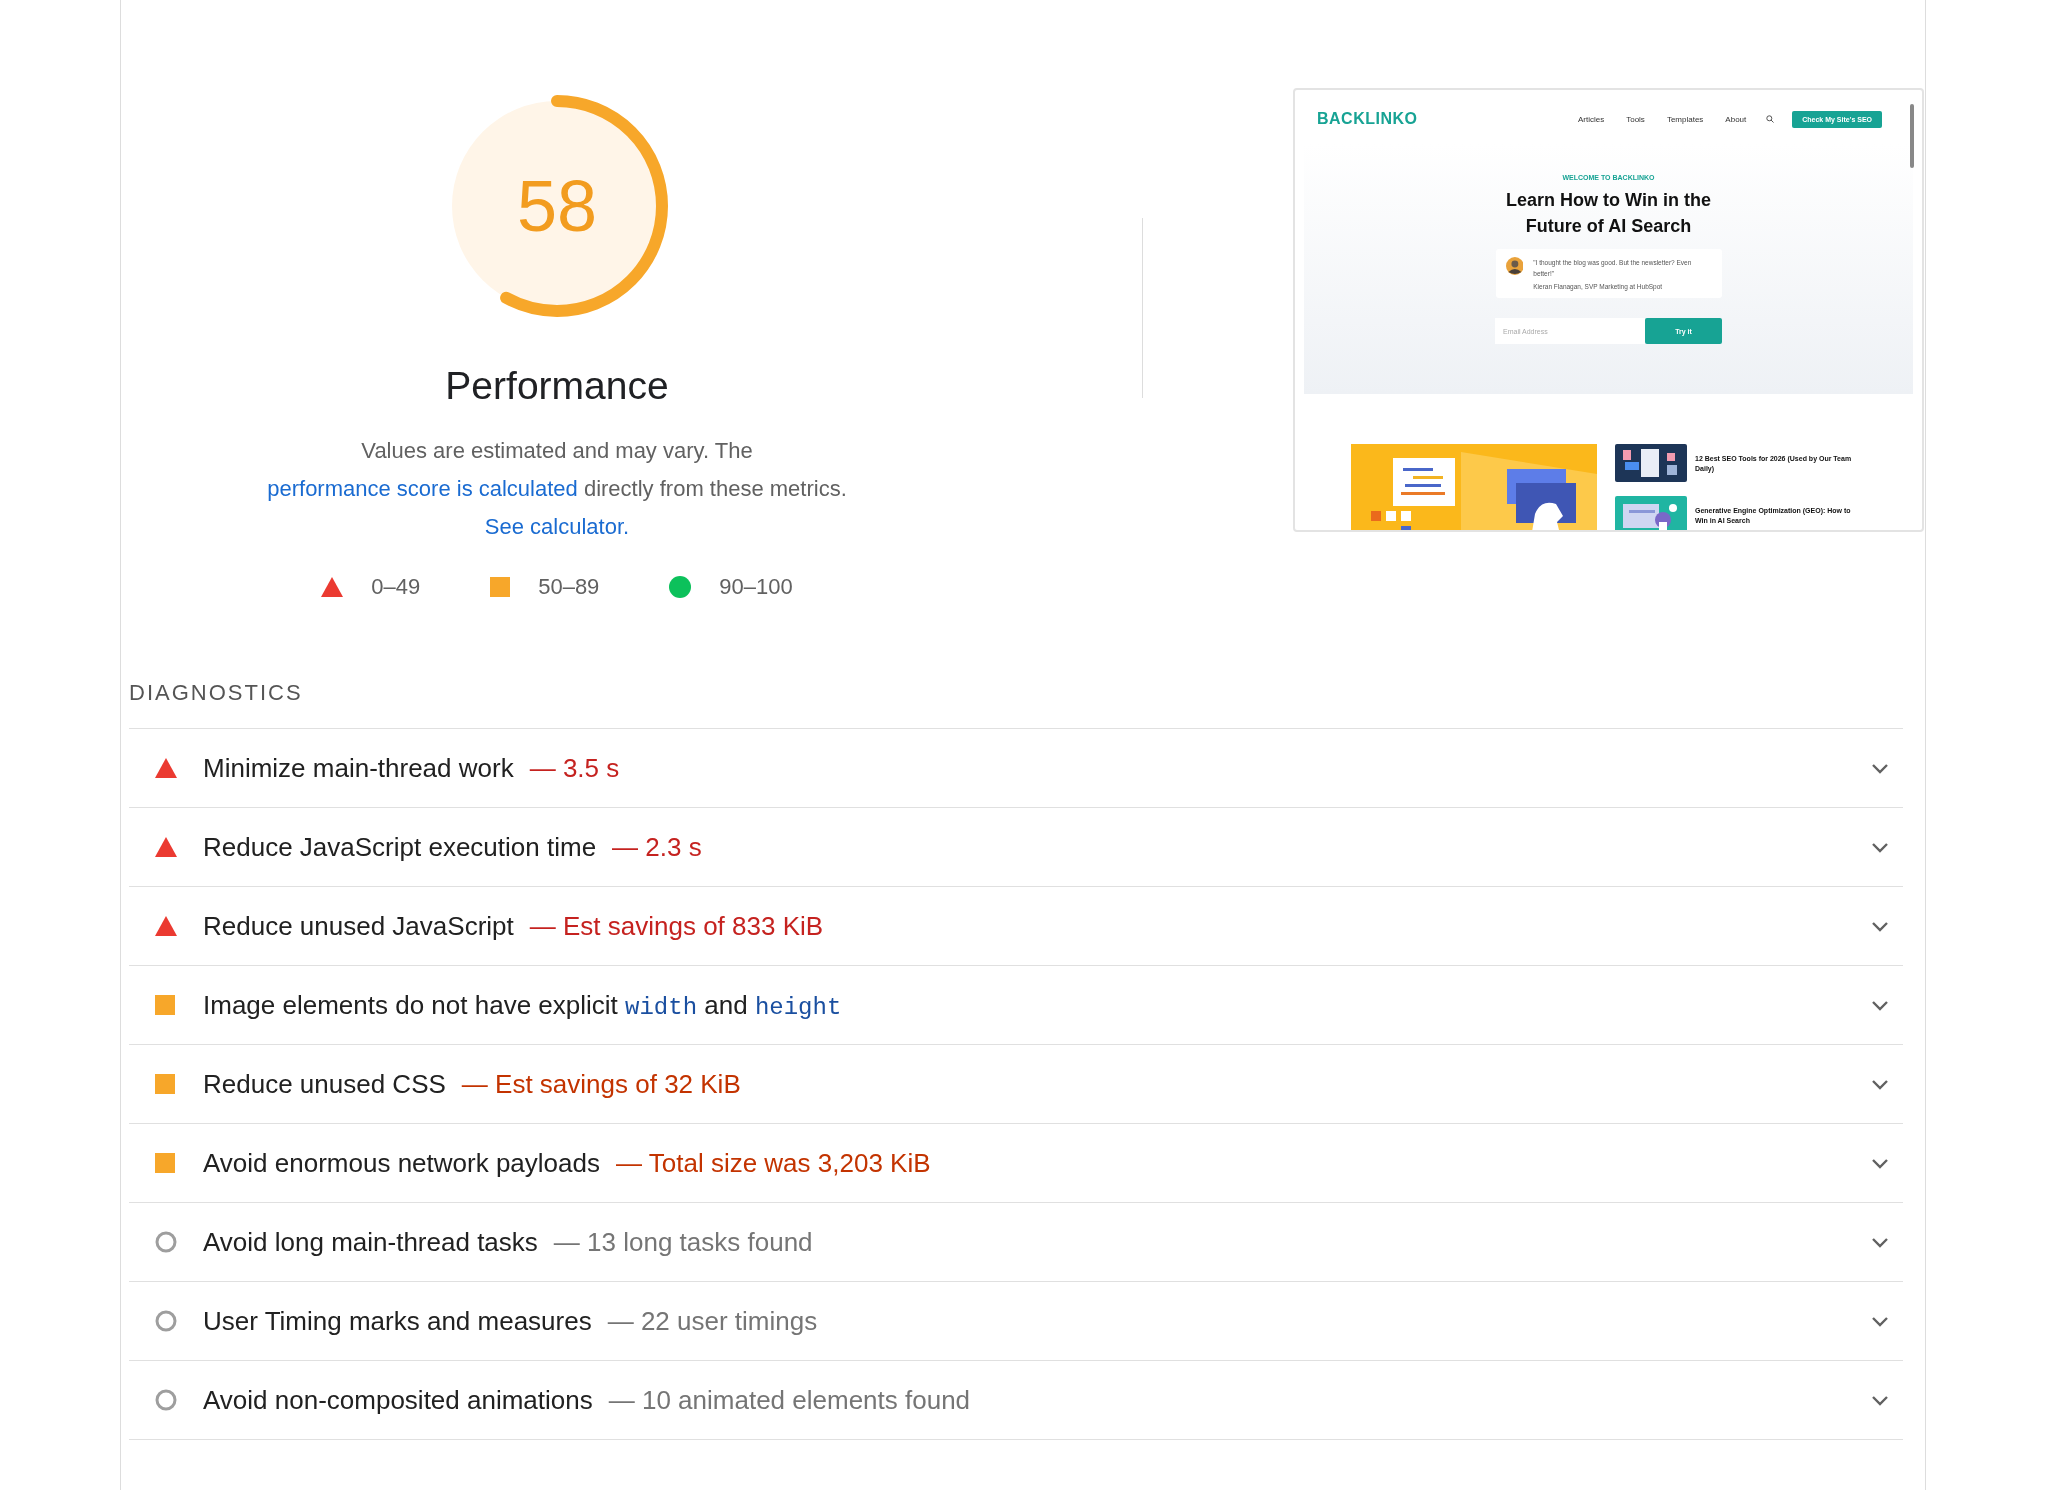 This screenshot has width=2048, height=1490. Describe the element at coordinates (712, 1321) in the screenshot. I see `diagnostic-detail: — 22 user timings` at that location.